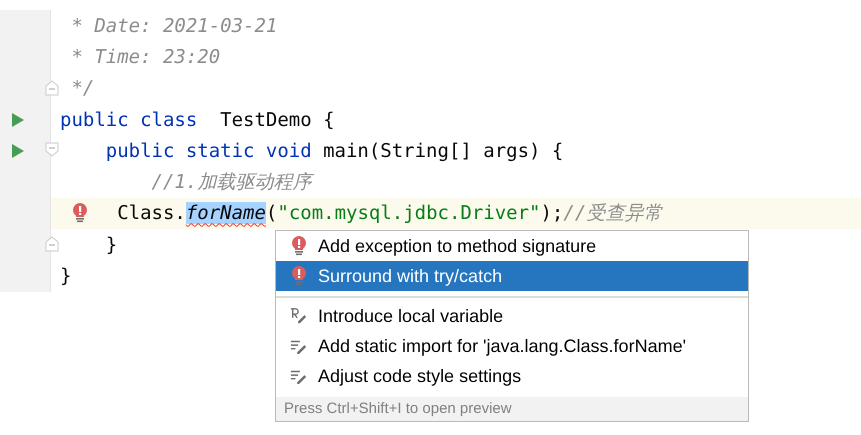  I want to click on code-keyword: public static void, so click(208, 151).